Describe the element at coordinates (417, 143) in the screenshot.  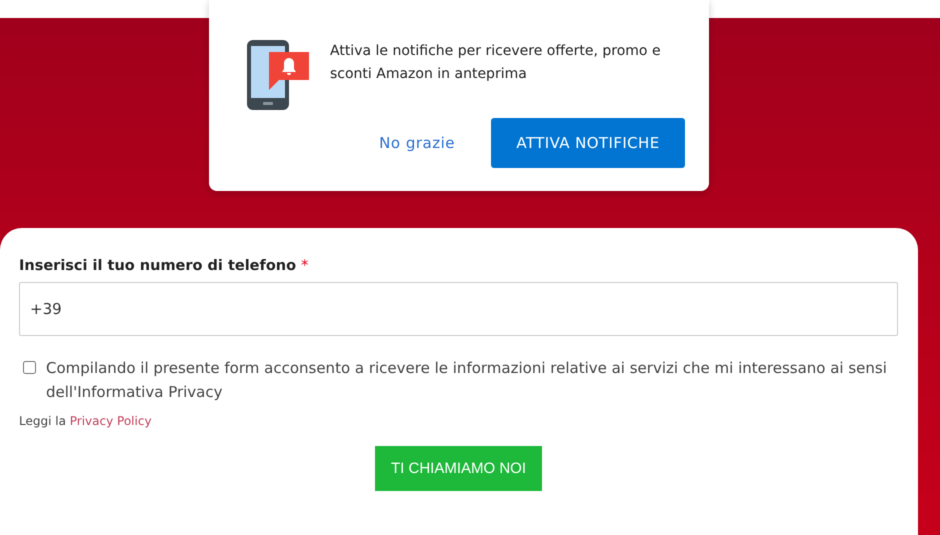
I see `dismiss-button: No grazie` at that location.